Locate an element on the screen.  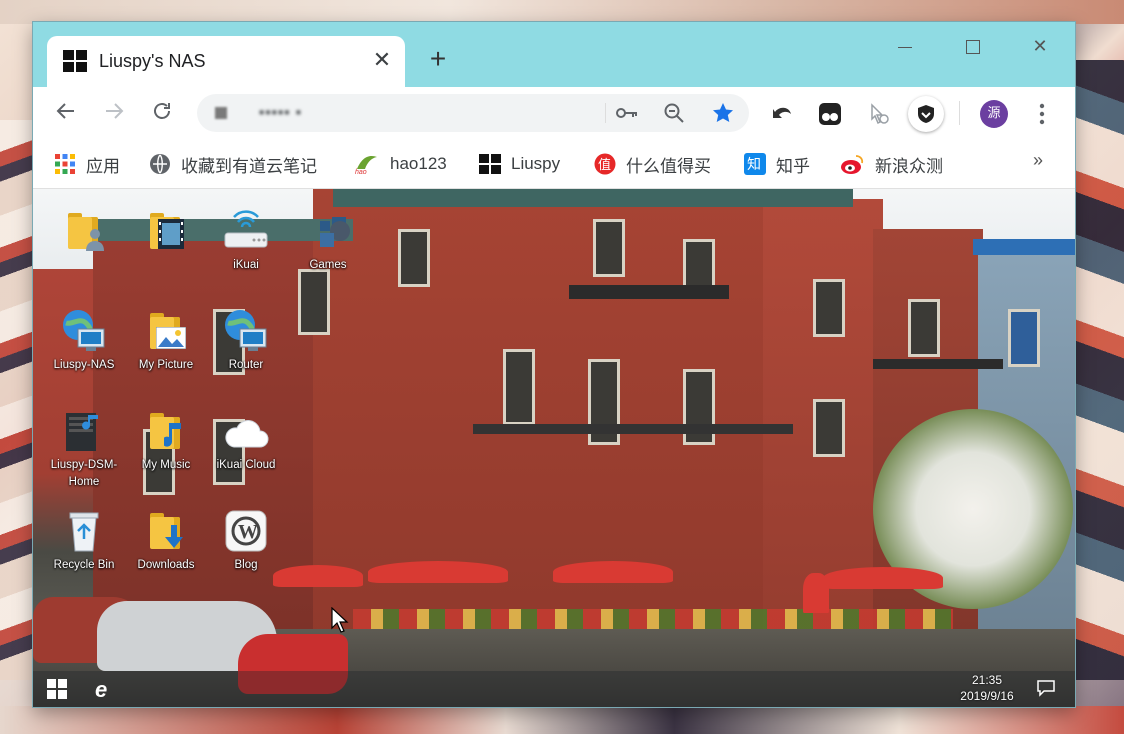
back-button is located at coordinates (66, 113).